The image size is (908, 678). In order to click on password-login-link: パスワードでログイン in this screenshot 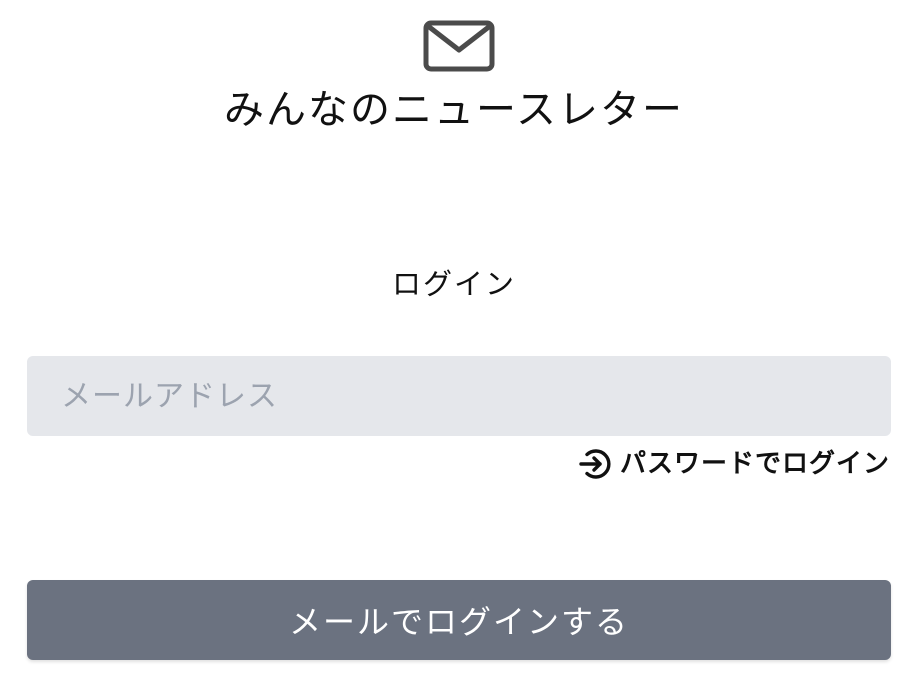, I will do `click(734, 464)`.